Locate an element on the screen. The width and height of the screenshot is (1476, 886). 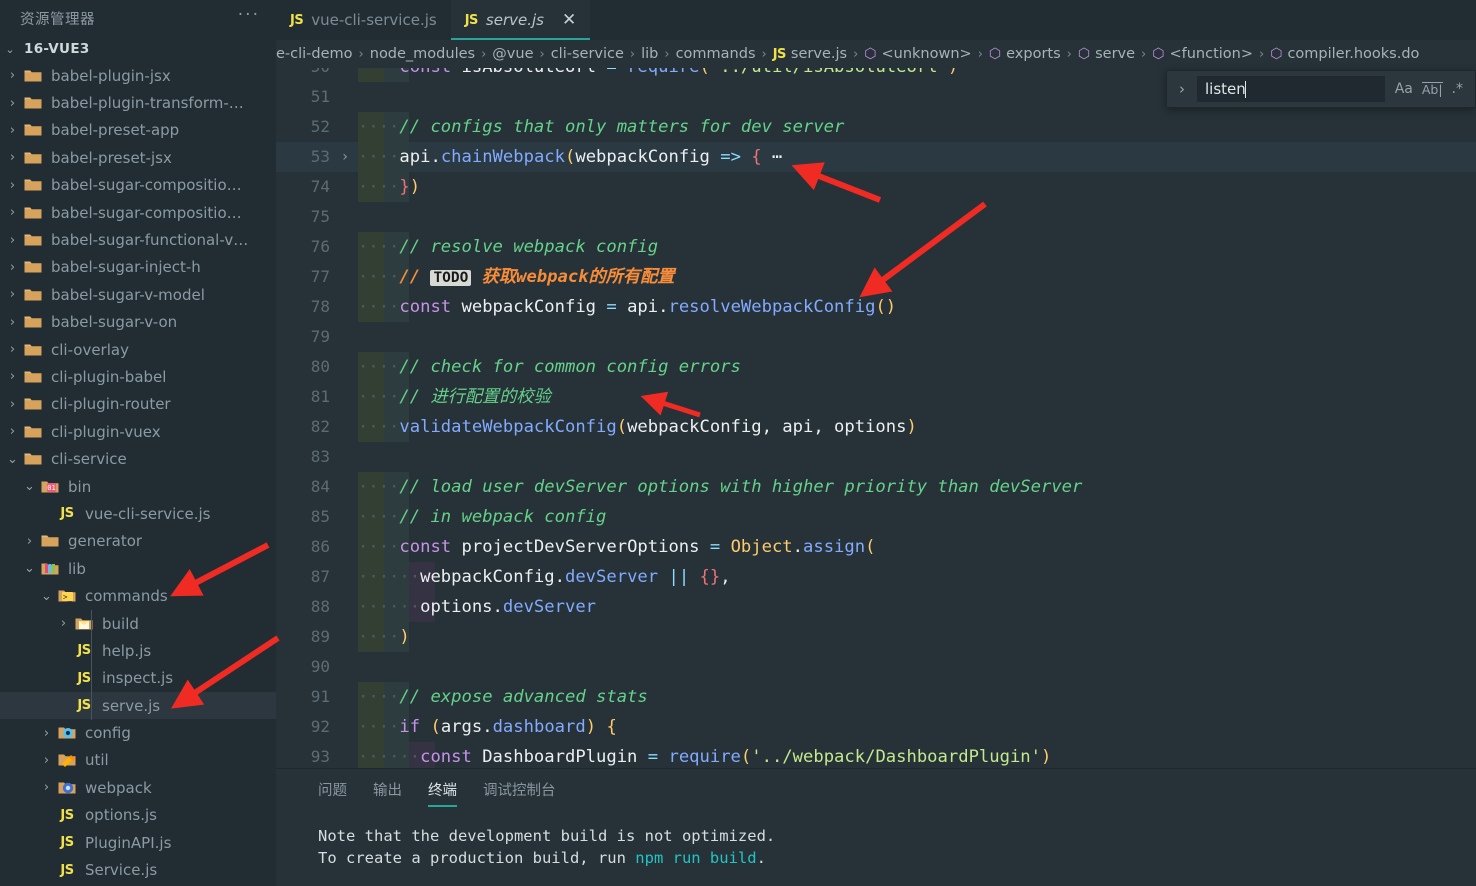
breadcrumb-item: ⬡ serve is located at coordinates (1106, 54).